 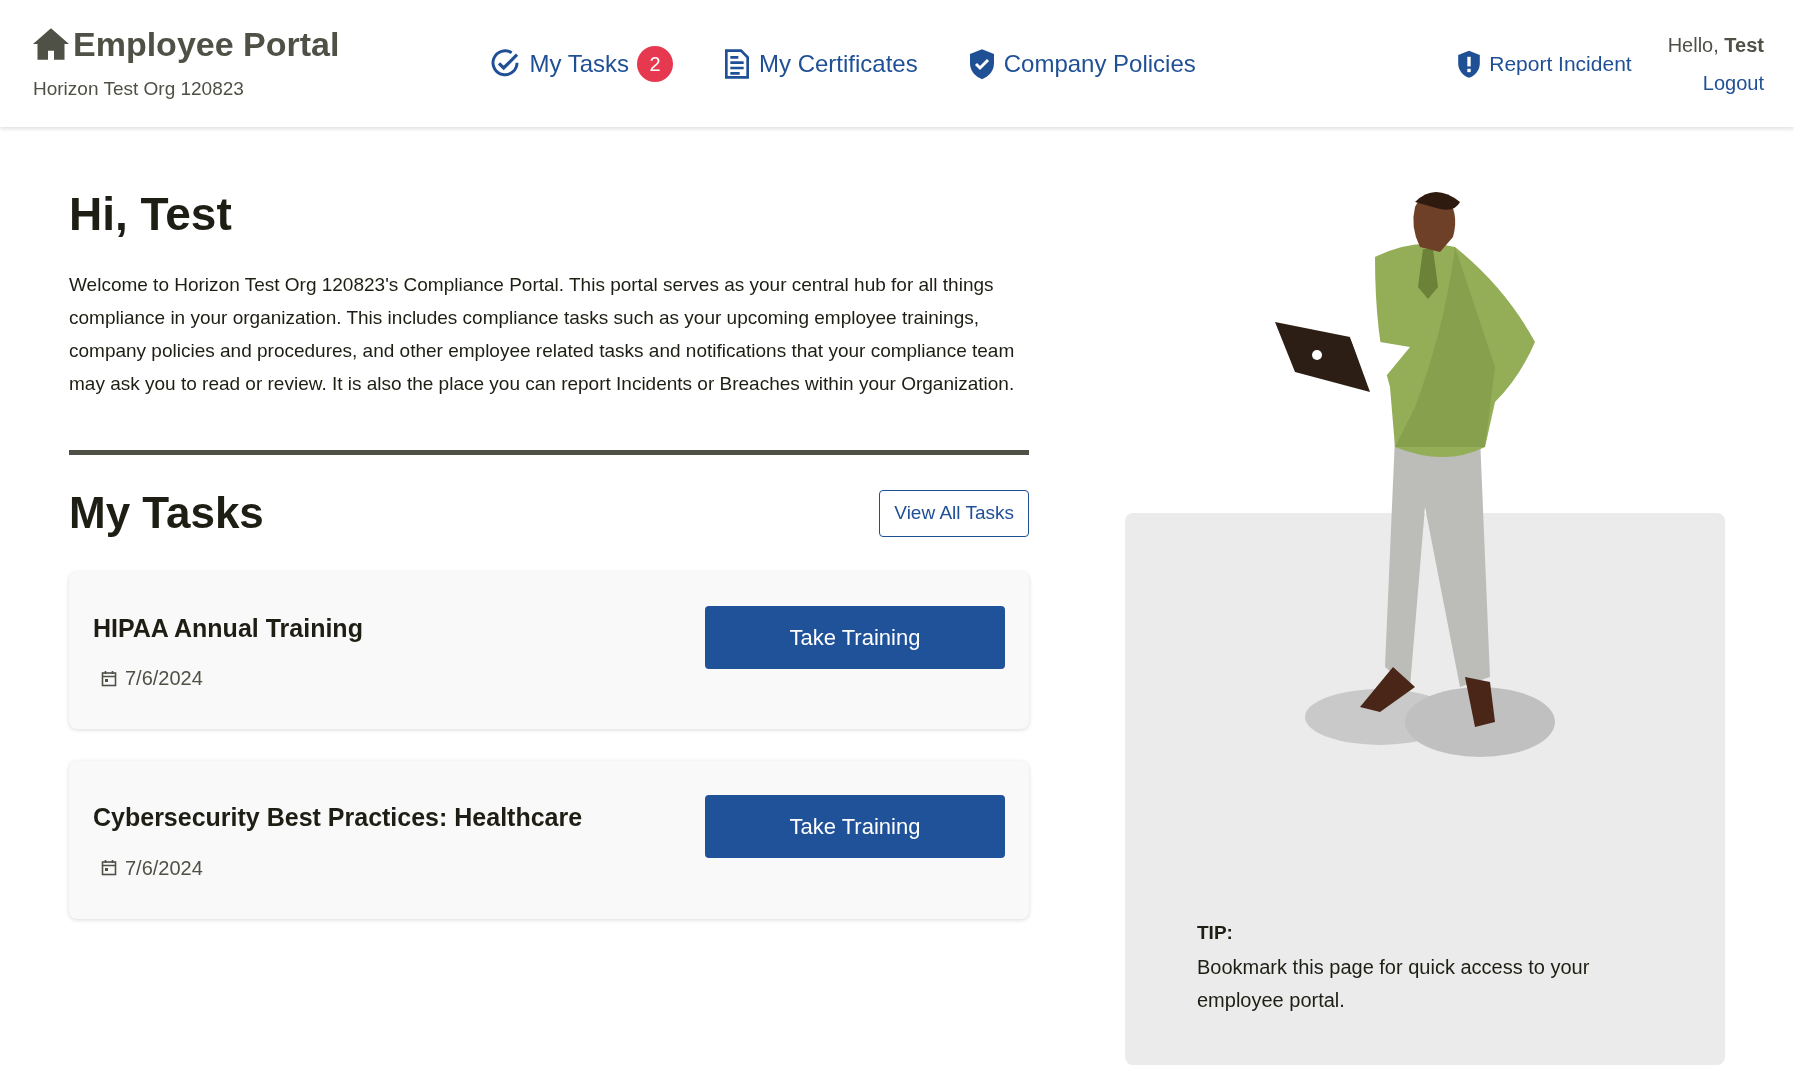 What do you see at coordinates (51, 44) in the screenshot?
I see `home-icon` at bounding box center [51, 44].